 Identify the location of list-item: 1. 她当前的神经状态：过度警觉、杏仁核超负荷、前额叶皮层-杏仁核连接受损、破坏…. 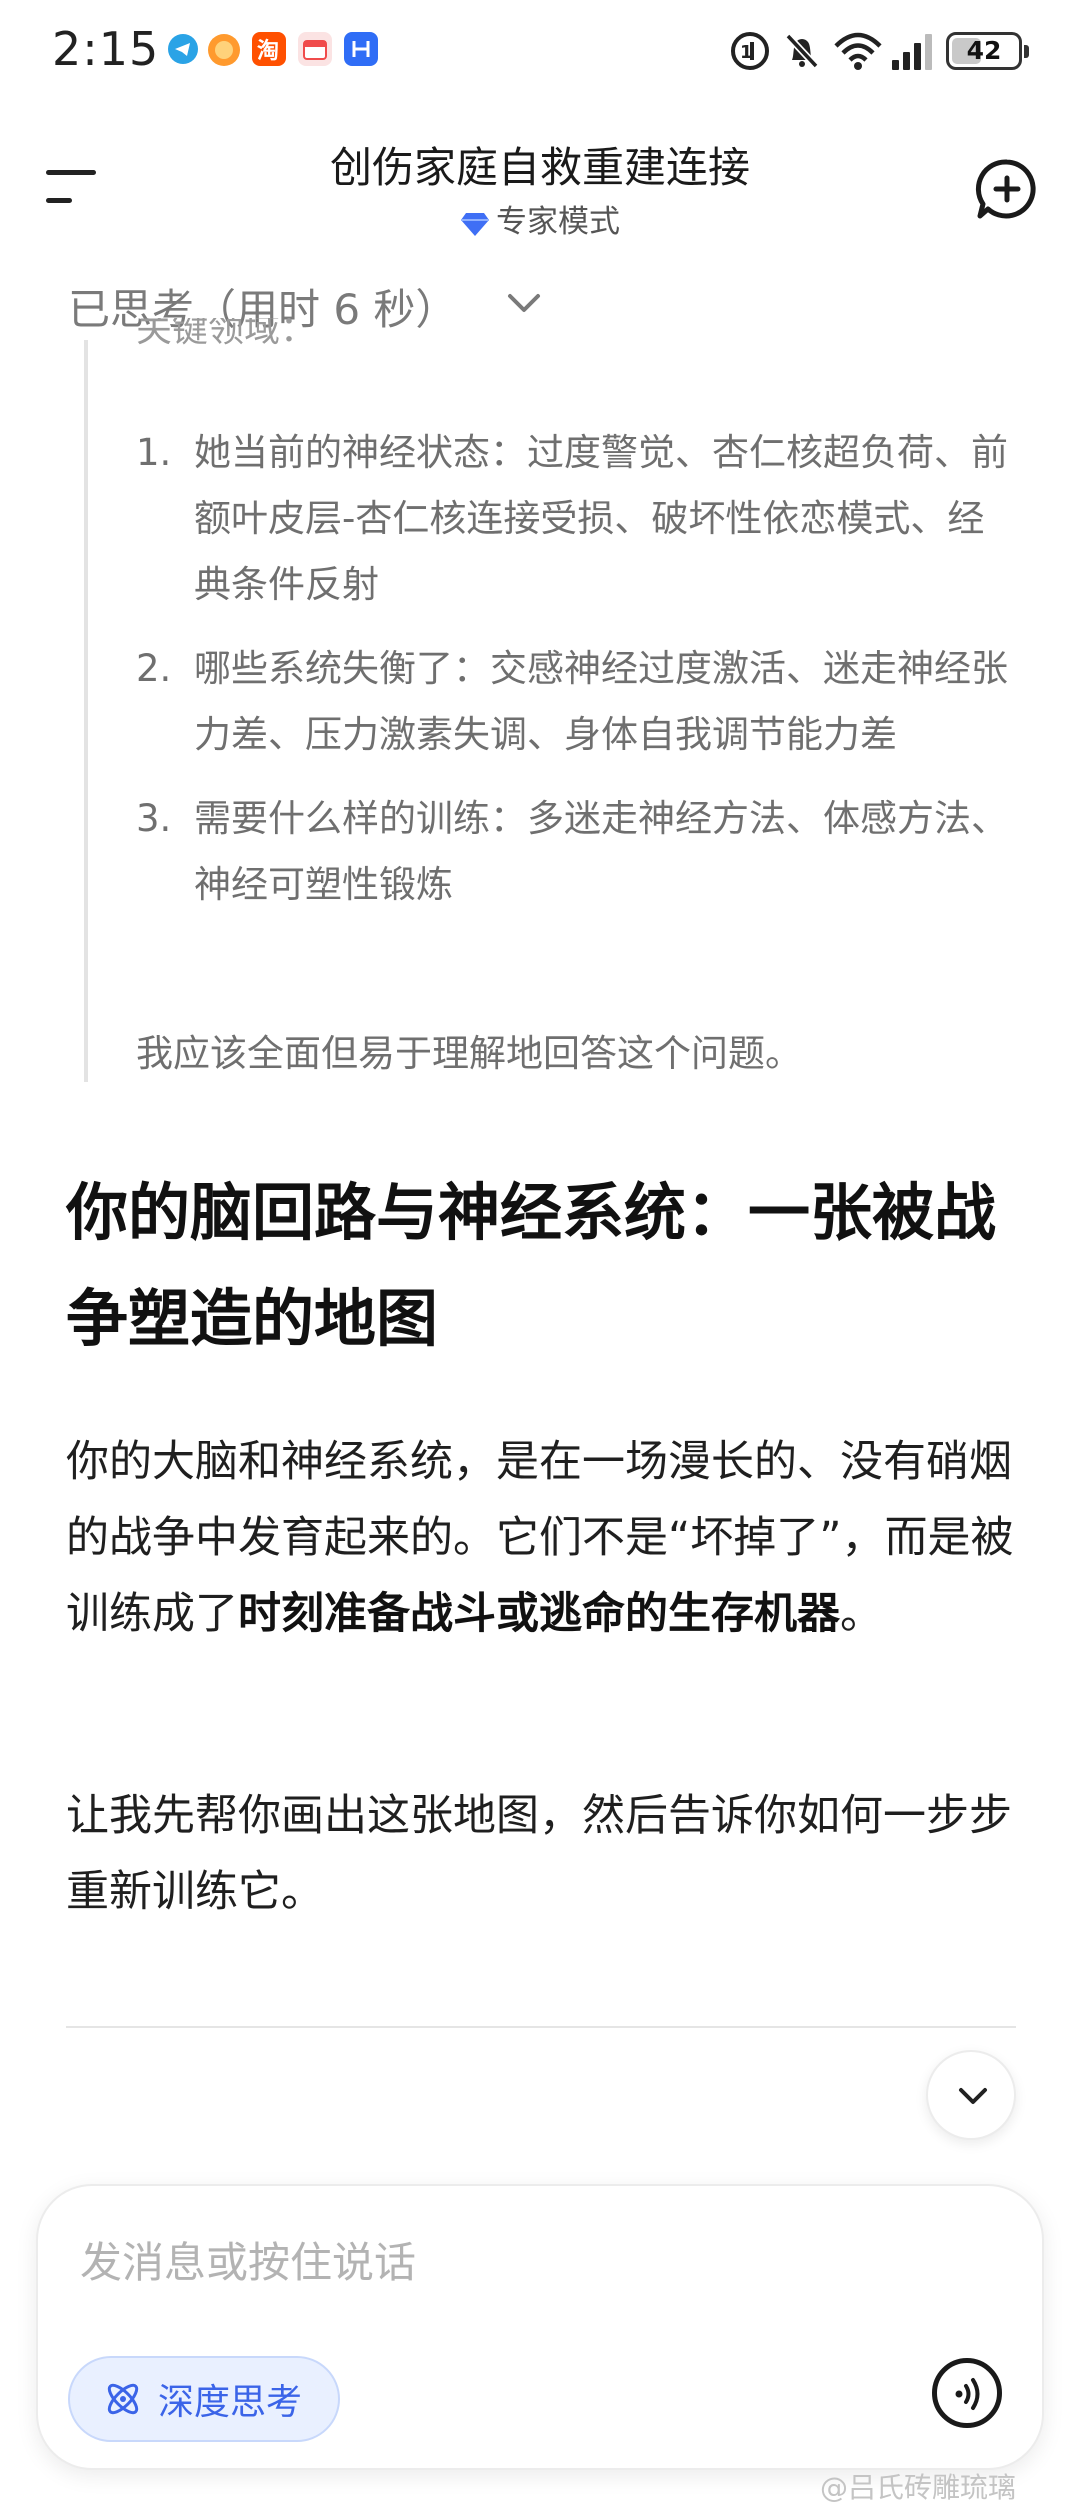
(572, 518).